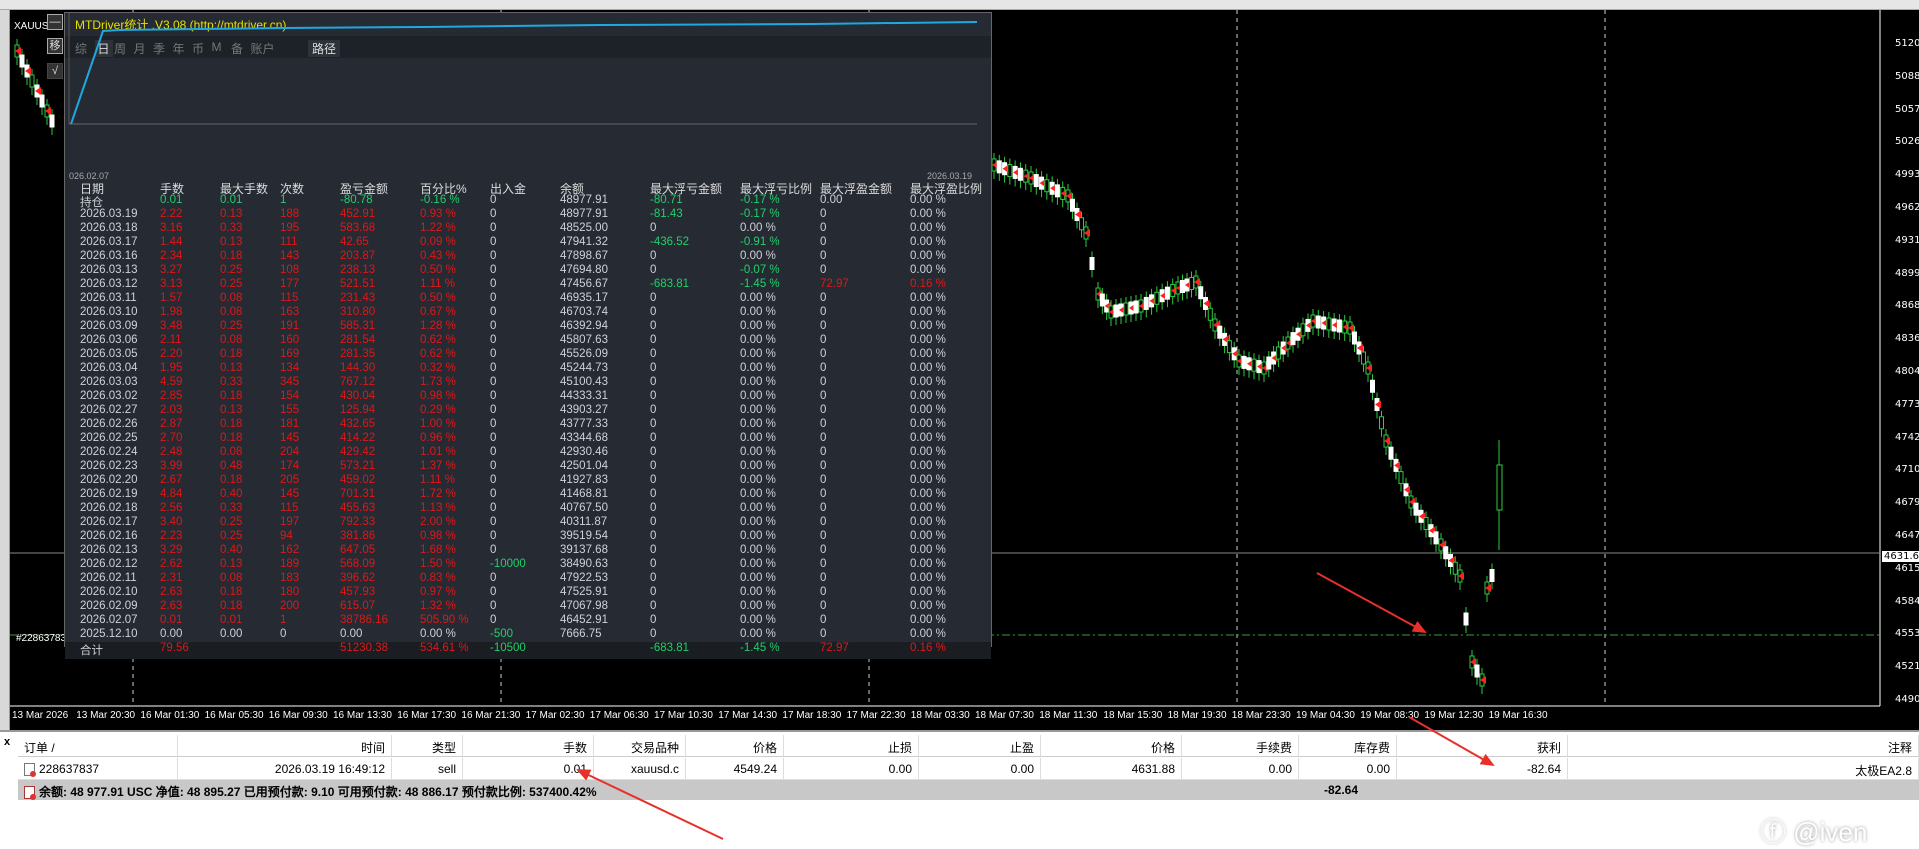  I want to click on stat-cell: 767.12, so click(358, 382).